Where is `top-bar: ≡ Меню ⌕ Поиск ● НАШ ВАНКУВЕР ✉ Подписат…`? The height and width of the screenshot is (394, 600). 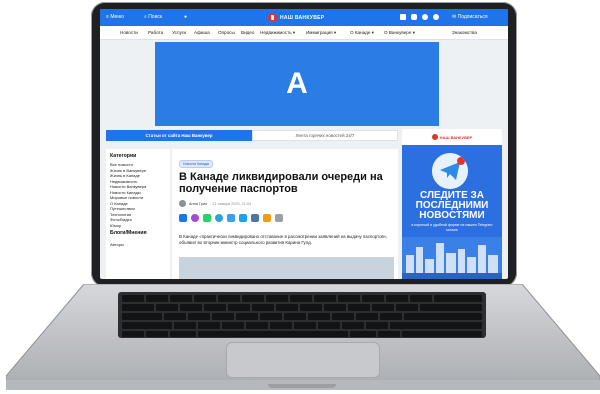
top-bar: ≡ Меню ⌕ Поиск ● НАШ ВАНКУВЕР ✉ Подписат… is located at coordinates (304, 17).